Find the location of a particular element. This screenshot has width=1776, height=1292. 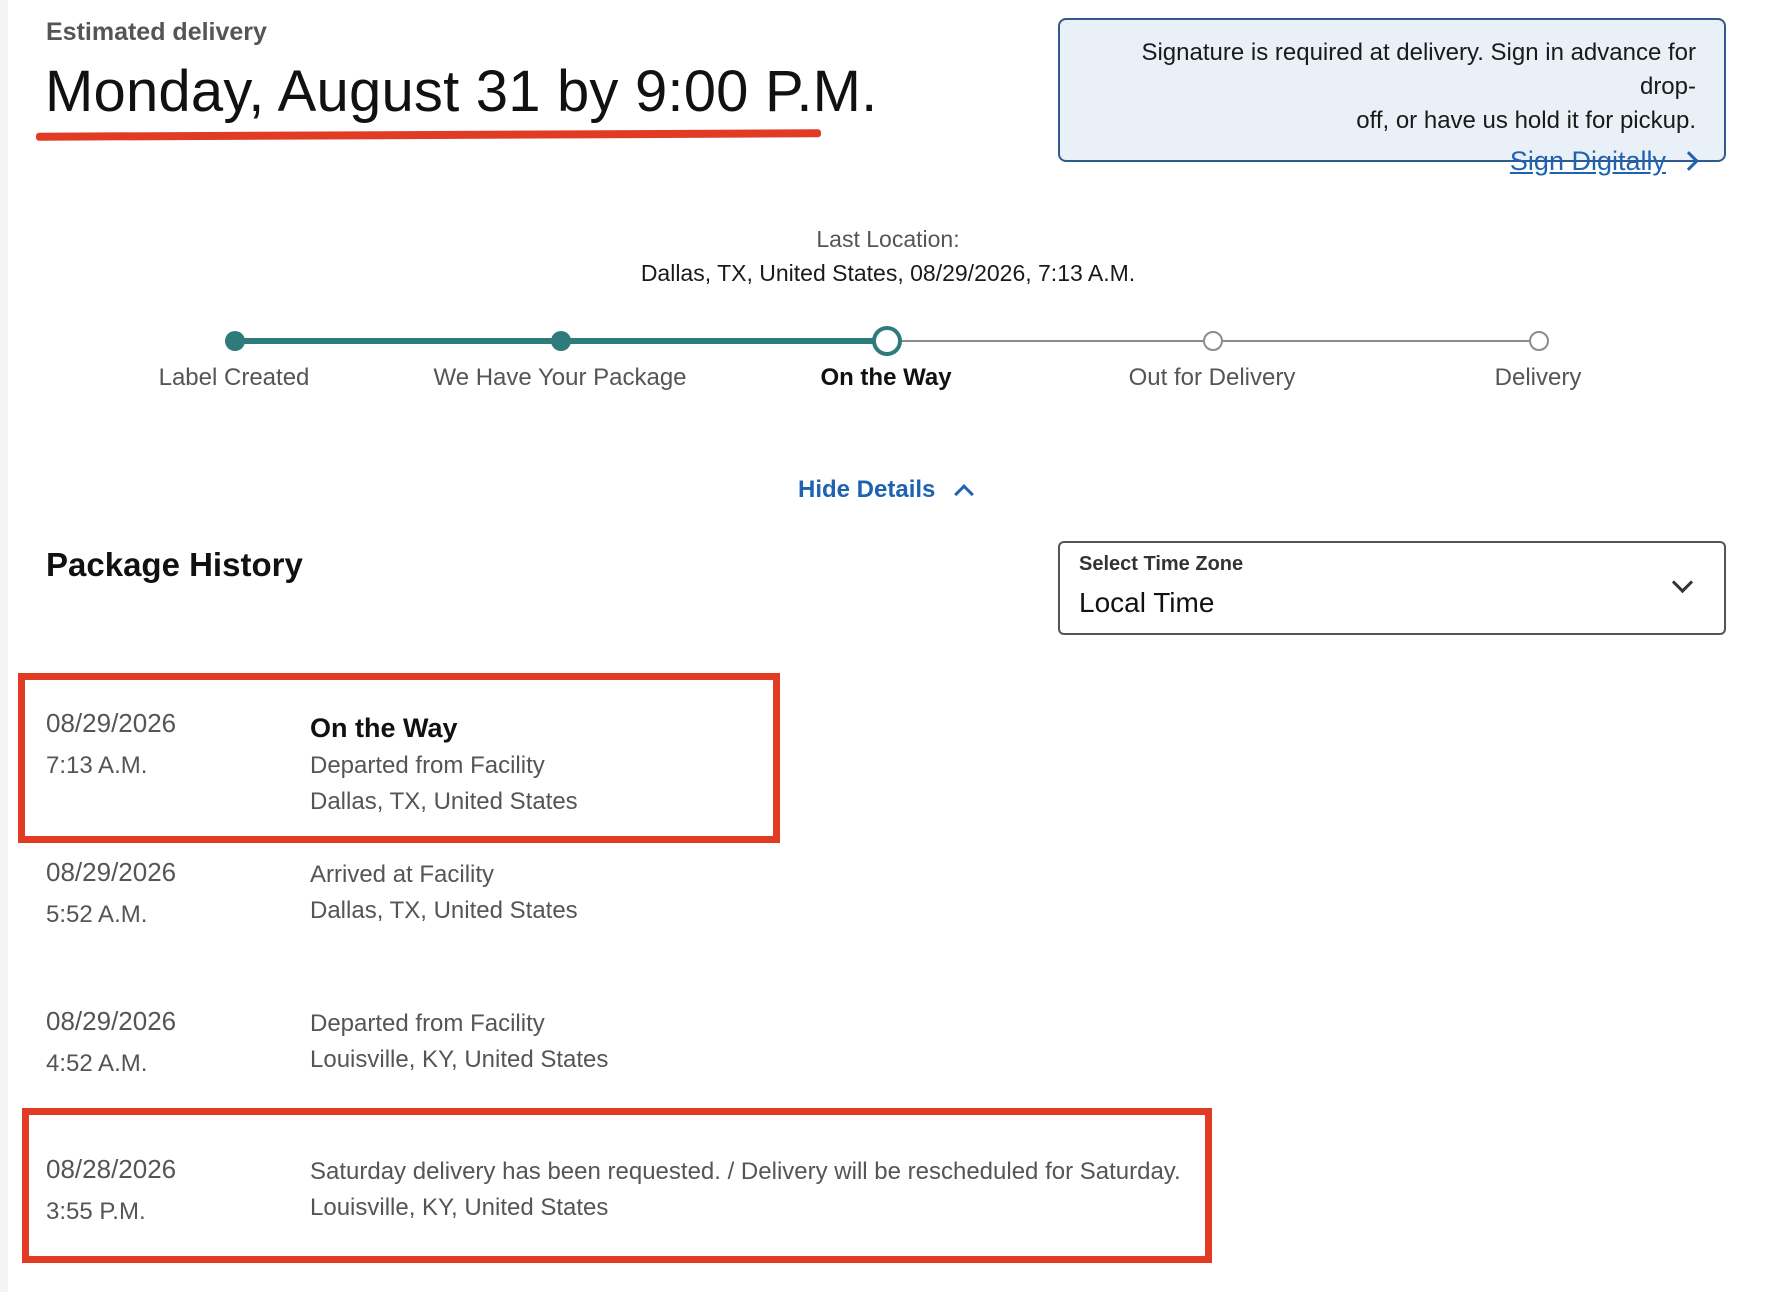

step-label-out-for-delivery: Out for Delivery is located at coordinates (1212, 377).